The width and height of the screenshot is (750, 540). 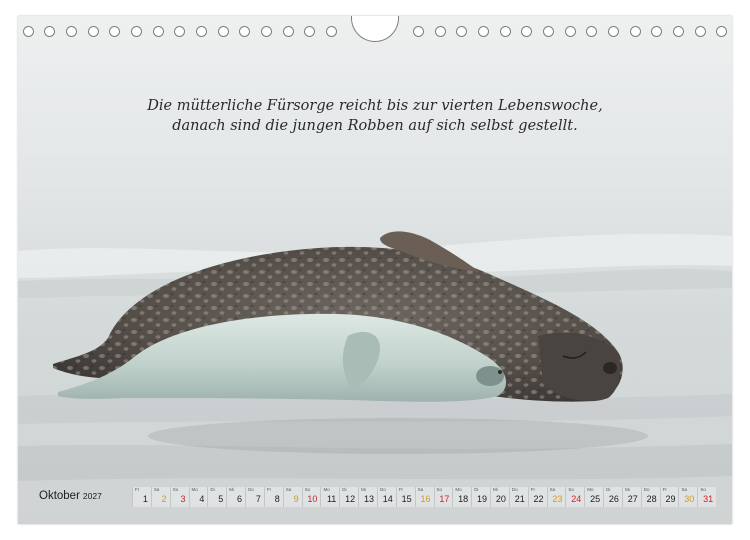 What do you see at coordinates (198, 497) in the screenshot?
I see `day-cell: Mo 4` at bounding box center [198, 497].